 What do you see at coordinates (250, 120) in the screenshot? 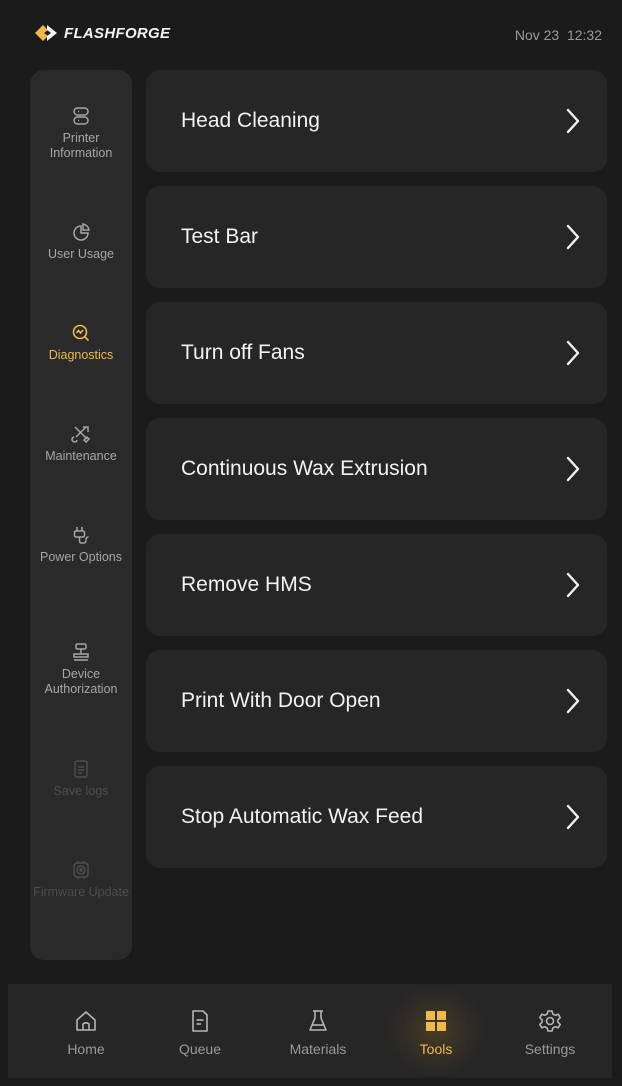
I see `menu-item-label: Head Cleaning` at bounding box center [250, 120].